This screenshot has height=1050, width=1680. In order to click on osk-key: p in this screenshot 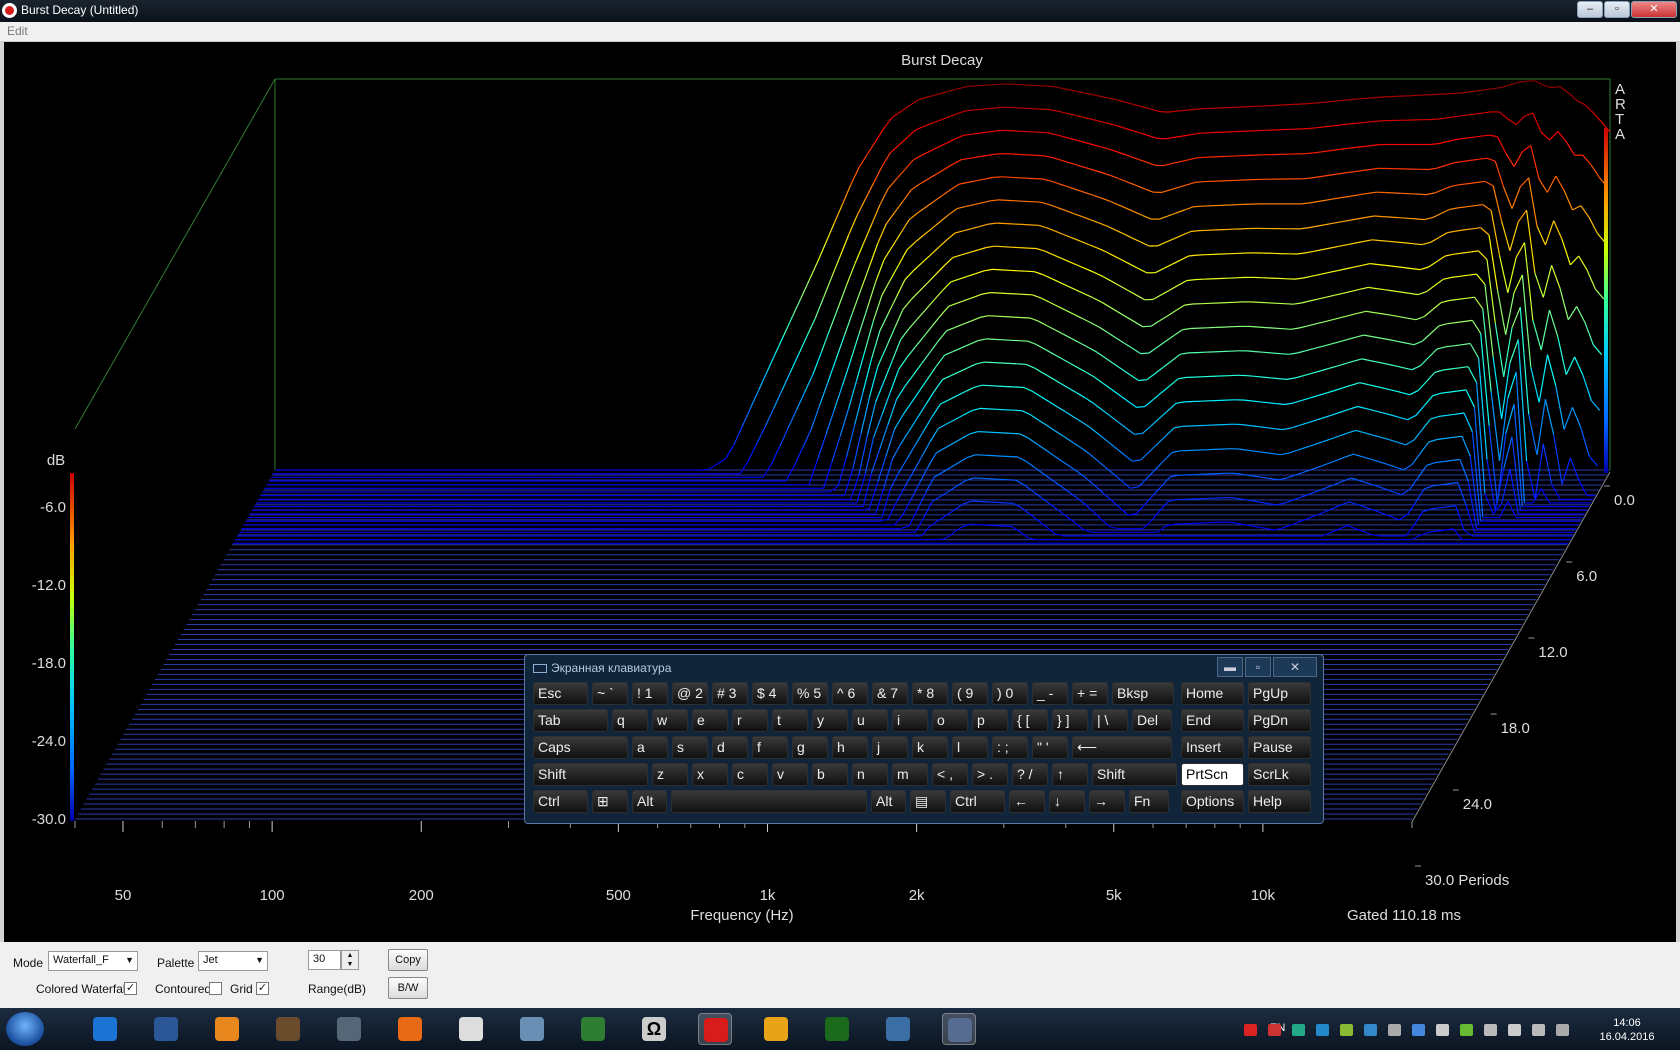, I will do `click(990, 720)`.